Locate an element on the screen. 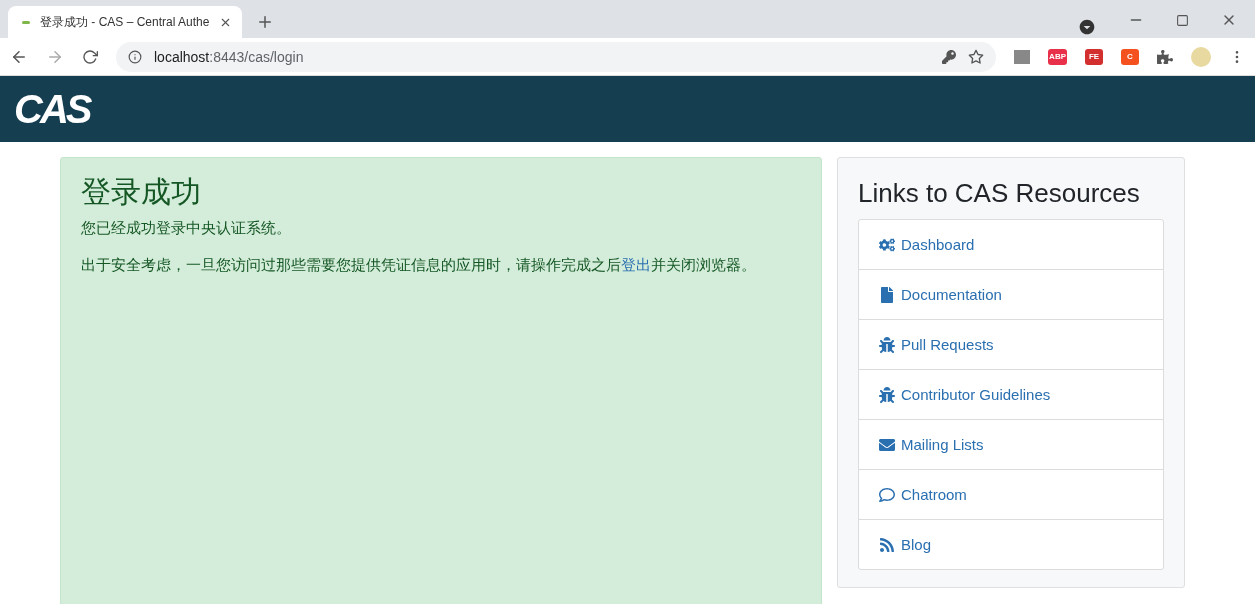 The image size is (1255, 604). extension-icon: FE is located at coordinates (1094, 56).